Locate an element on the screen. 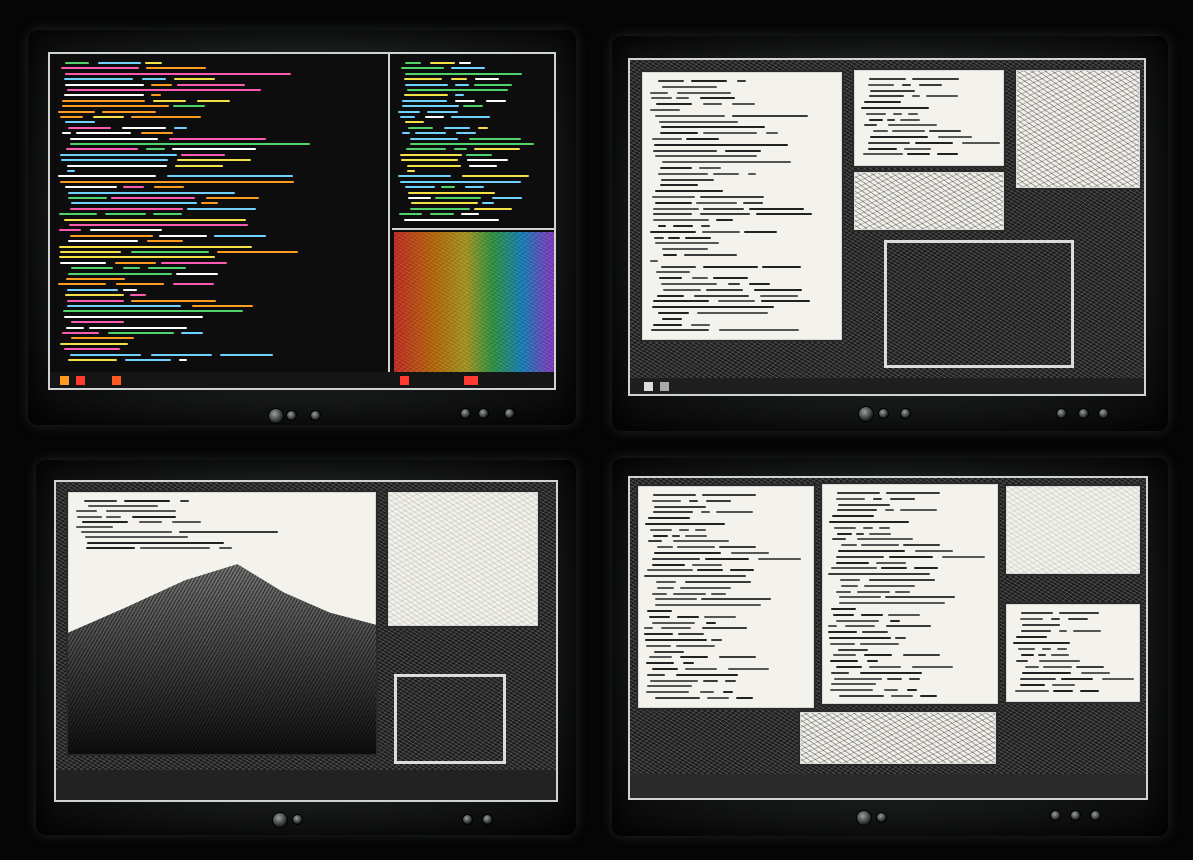 The width and height of the screenshot is (1193, 860). preview-window is located at coordinates (463, 559).